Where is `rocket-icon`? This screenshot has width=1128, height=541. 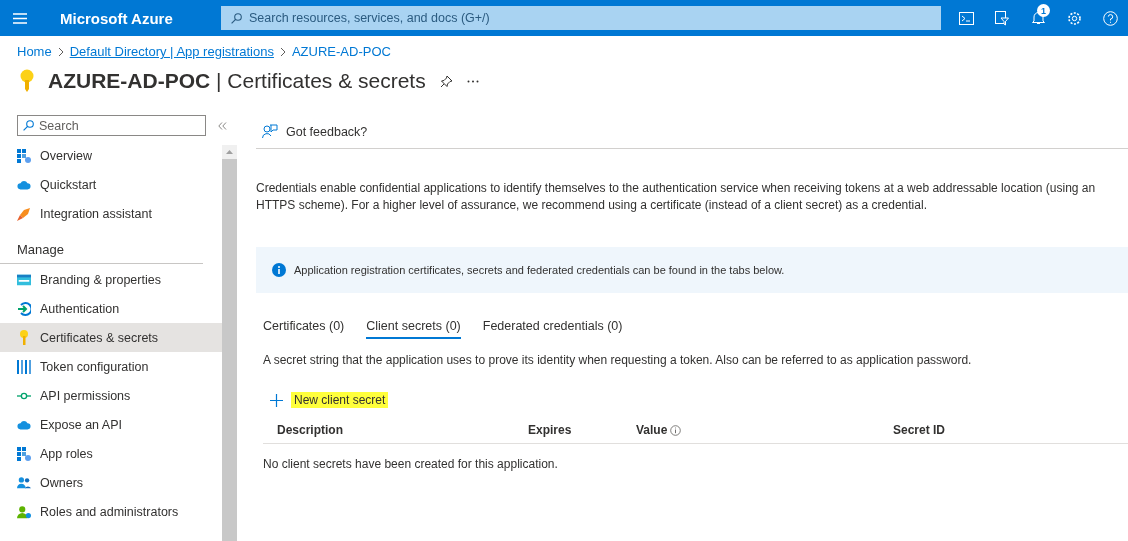
rocket-icon is located at coordinates (24, 213).